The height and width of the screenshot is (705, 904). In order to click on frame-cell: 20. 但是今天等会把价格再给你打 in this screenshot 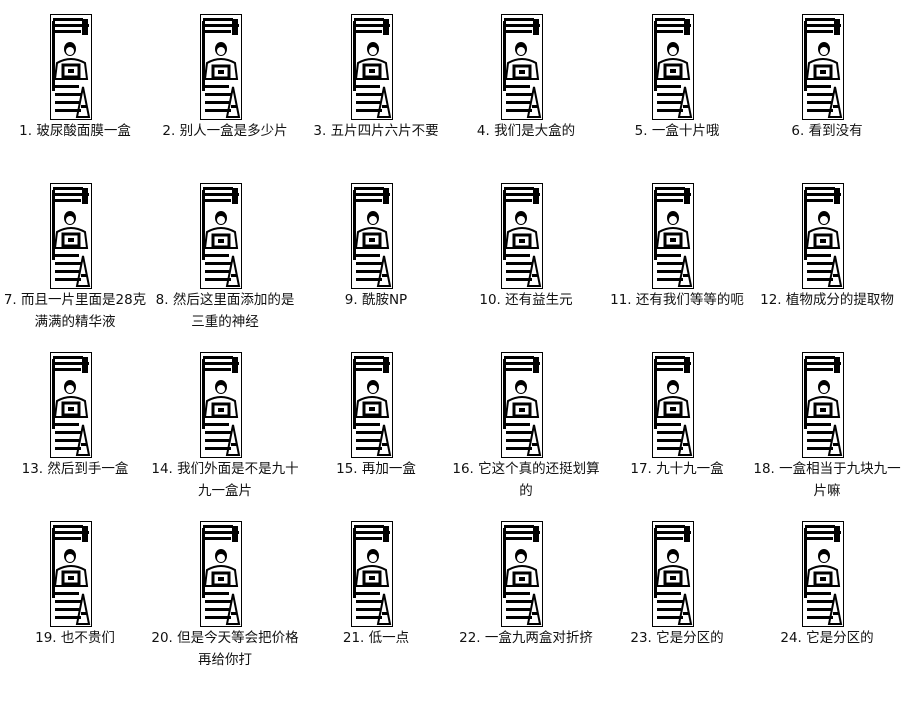, I will do `click(225, 601)`.